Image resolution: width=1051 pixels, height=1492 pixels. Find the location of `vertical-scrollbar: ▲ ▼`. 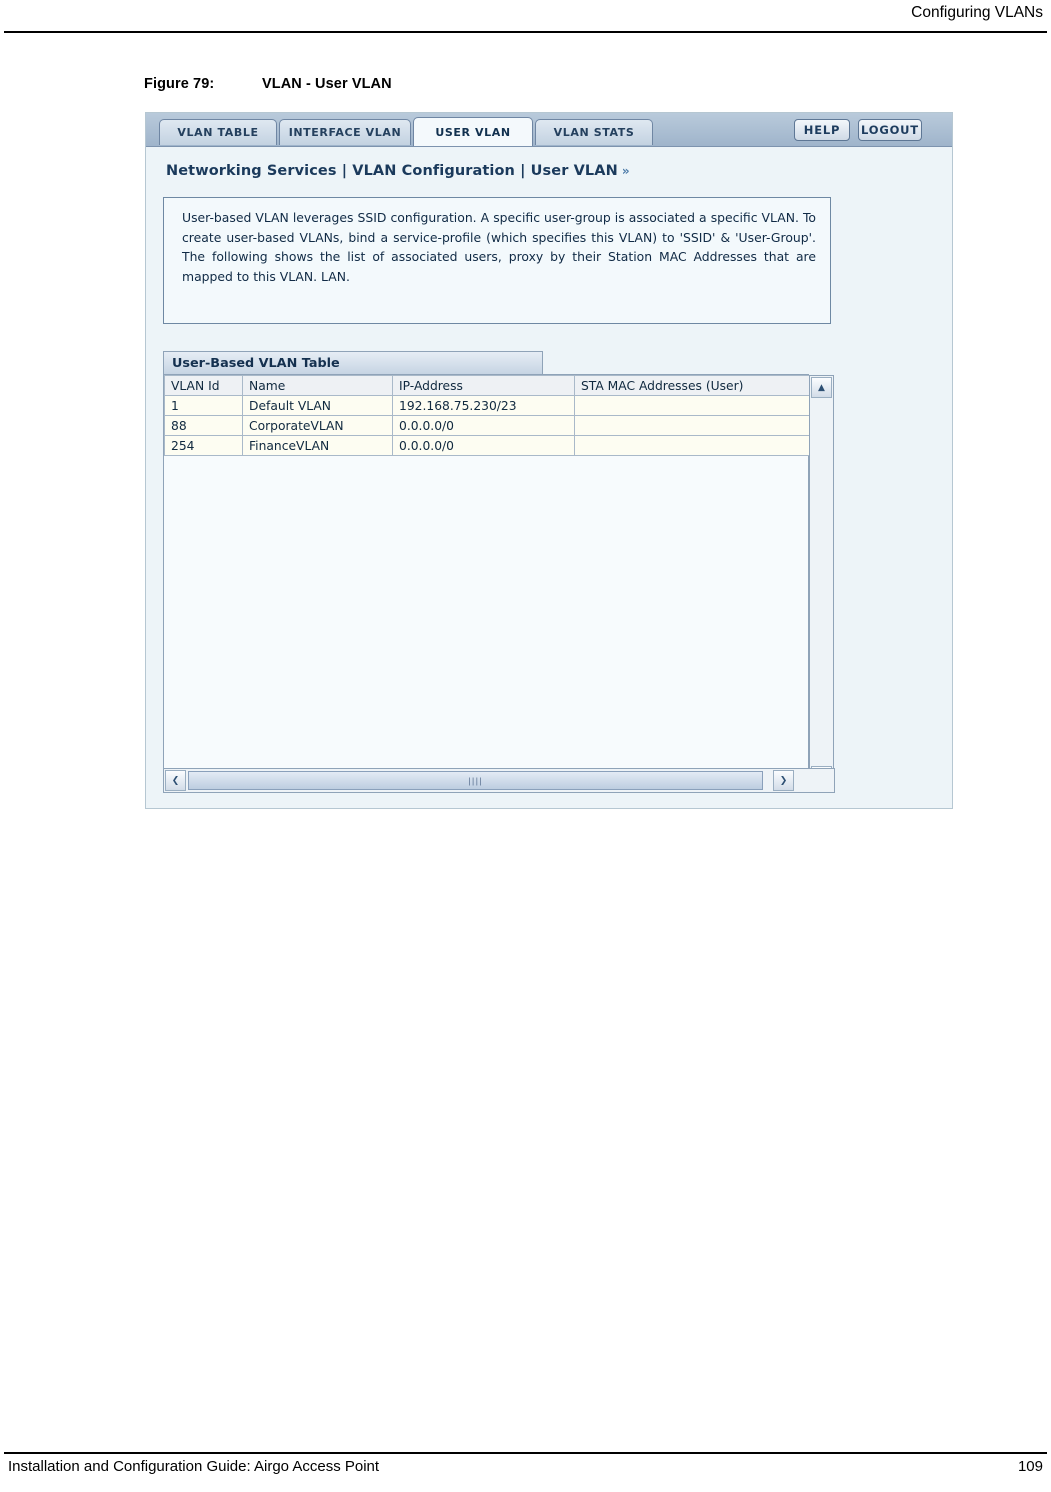

vertical-scrollbar: ▲ ▼ is located at coordinates (821, 582).